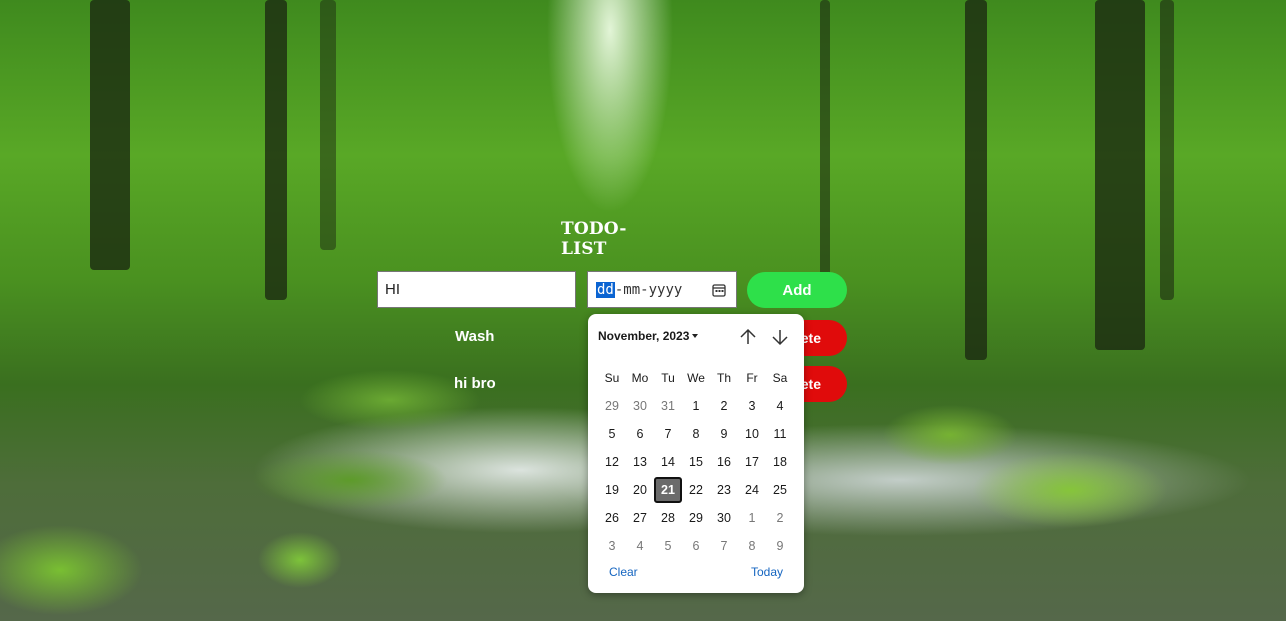 Image resolution: width=1286 pixels, height=621 pixels. I want to click on todo-item-name: Wash, so click(475, 336).